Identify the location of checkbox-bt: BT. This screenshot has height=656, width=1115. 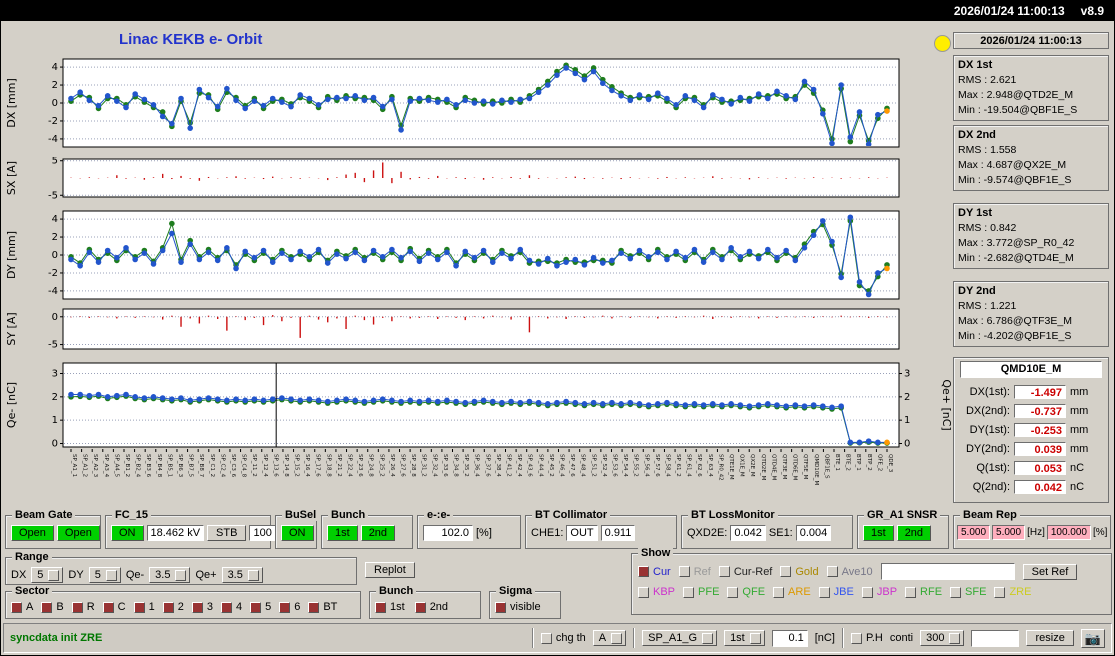
(322, 607).